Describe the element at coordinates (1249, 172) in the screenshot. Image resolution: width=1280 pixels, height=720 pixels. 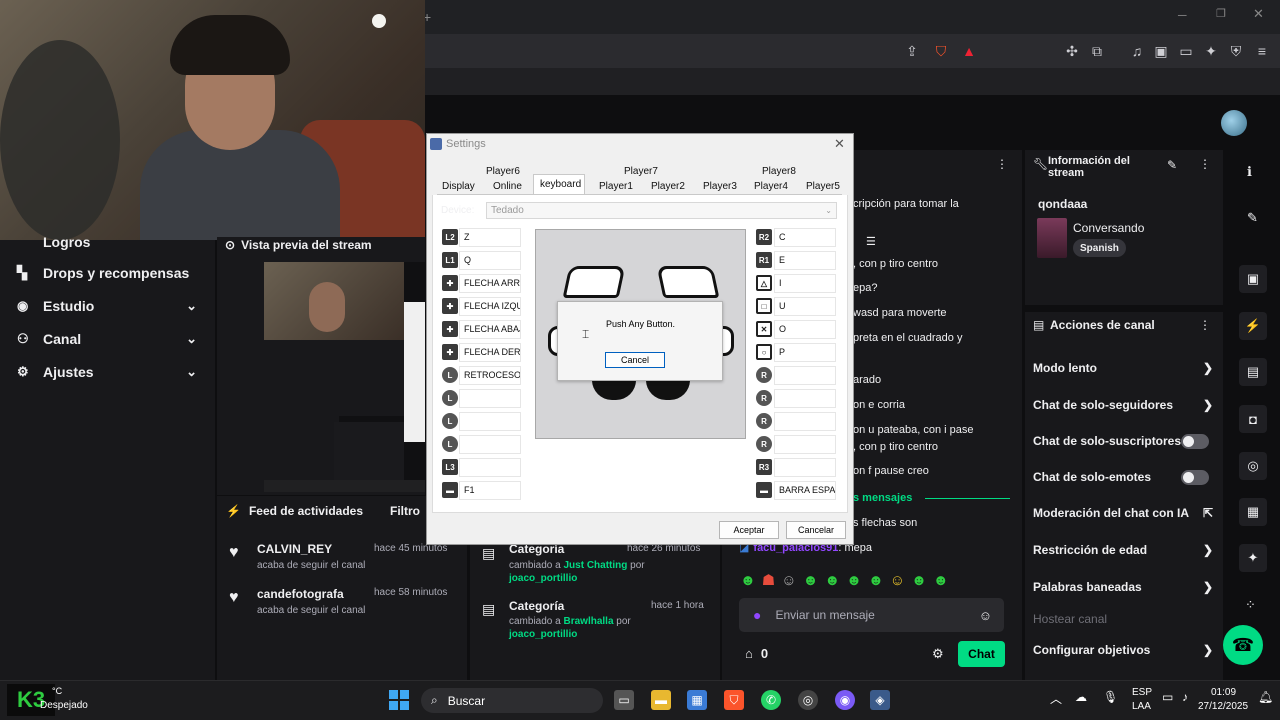
I see `info-icon: ℹ` at that location.